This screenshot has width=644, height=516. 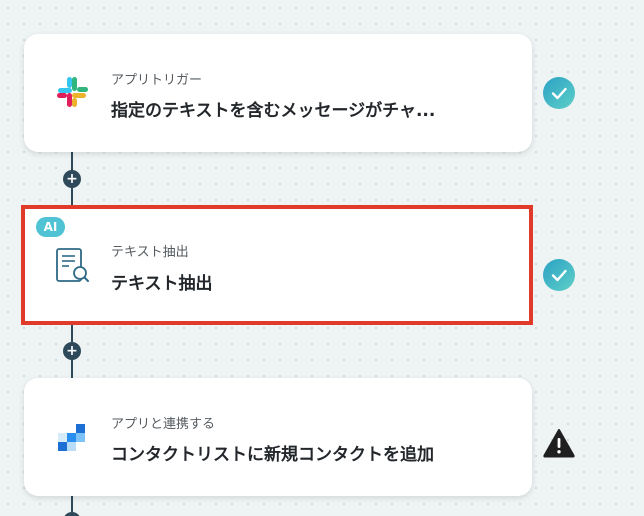 I want to click on blue-squares-app-icon, so click(x=72, y=436).